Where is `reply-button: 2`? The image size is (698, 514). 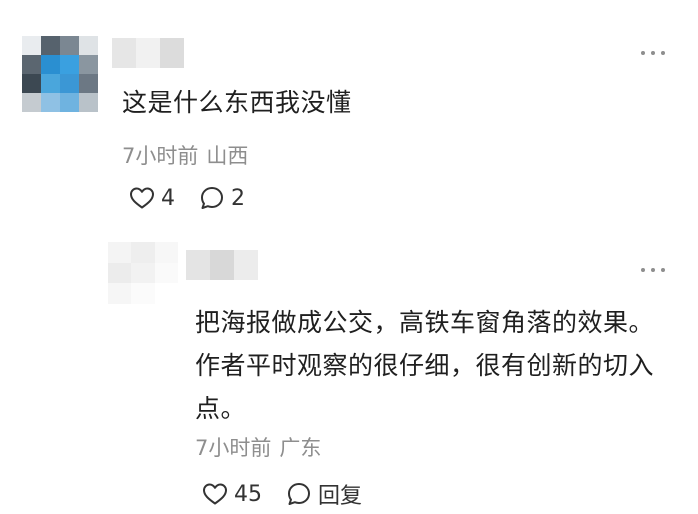 reply-button: 2 is located at coordinates (222, 198).